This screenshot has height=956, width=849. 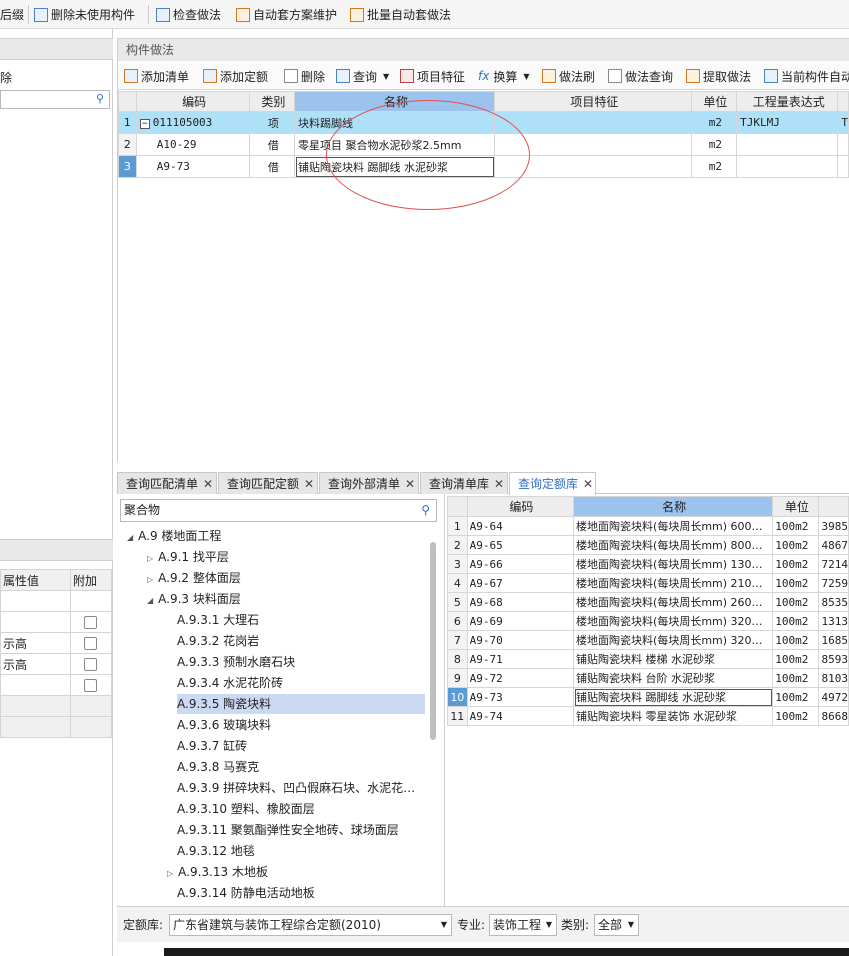 What do you see at coordinates (194, 599) in the screenshot?
I see `tree-node: ◢ A.9.3 块料面层` at bounding box center [194, 599].